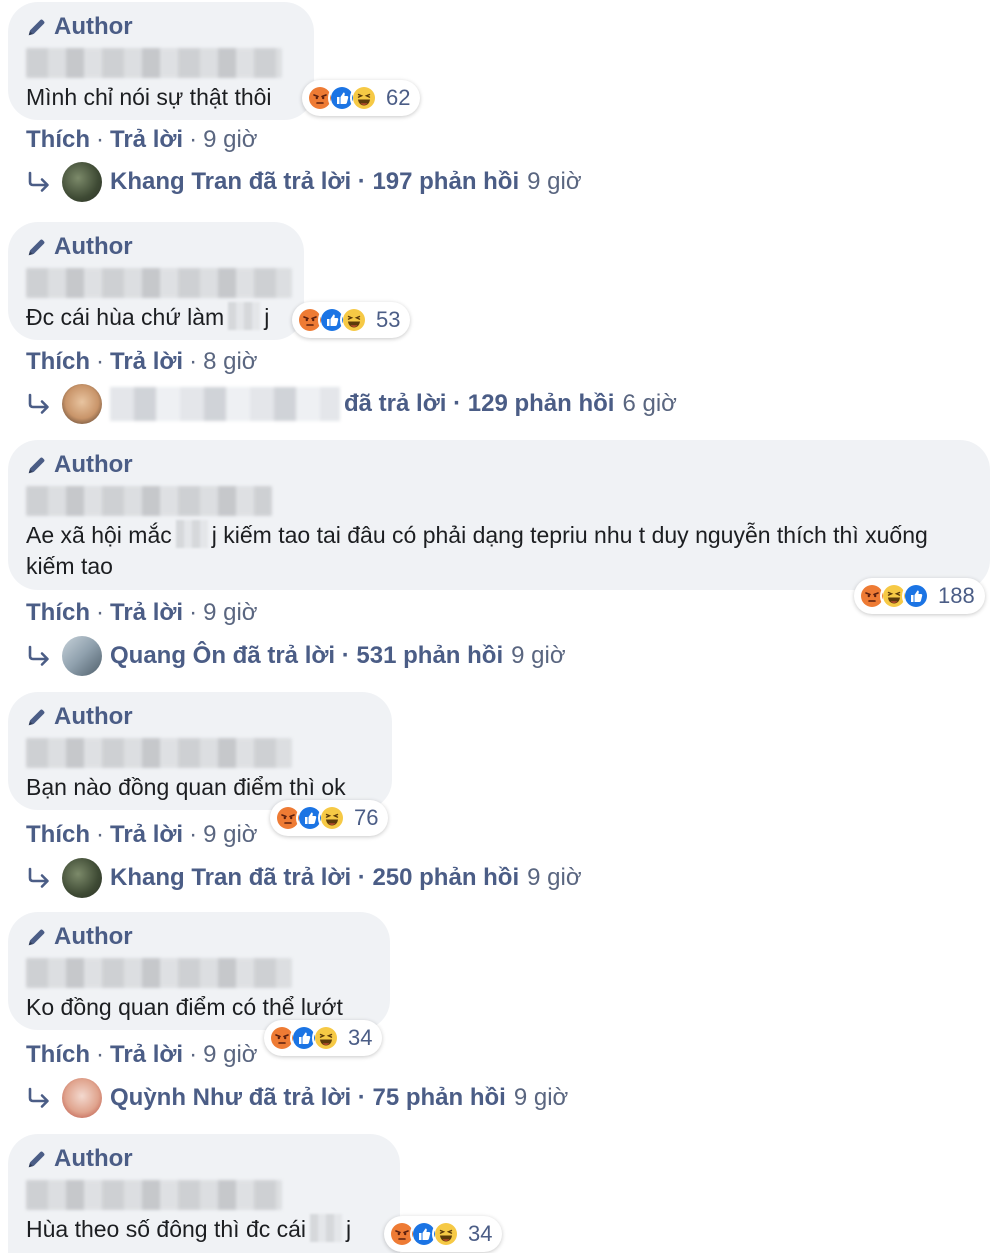 This screenshot has width=1000, height=1253. I want to click on comment-bubble: Author Hùa theo số đông thì đc cái j, so click(204, 1193).